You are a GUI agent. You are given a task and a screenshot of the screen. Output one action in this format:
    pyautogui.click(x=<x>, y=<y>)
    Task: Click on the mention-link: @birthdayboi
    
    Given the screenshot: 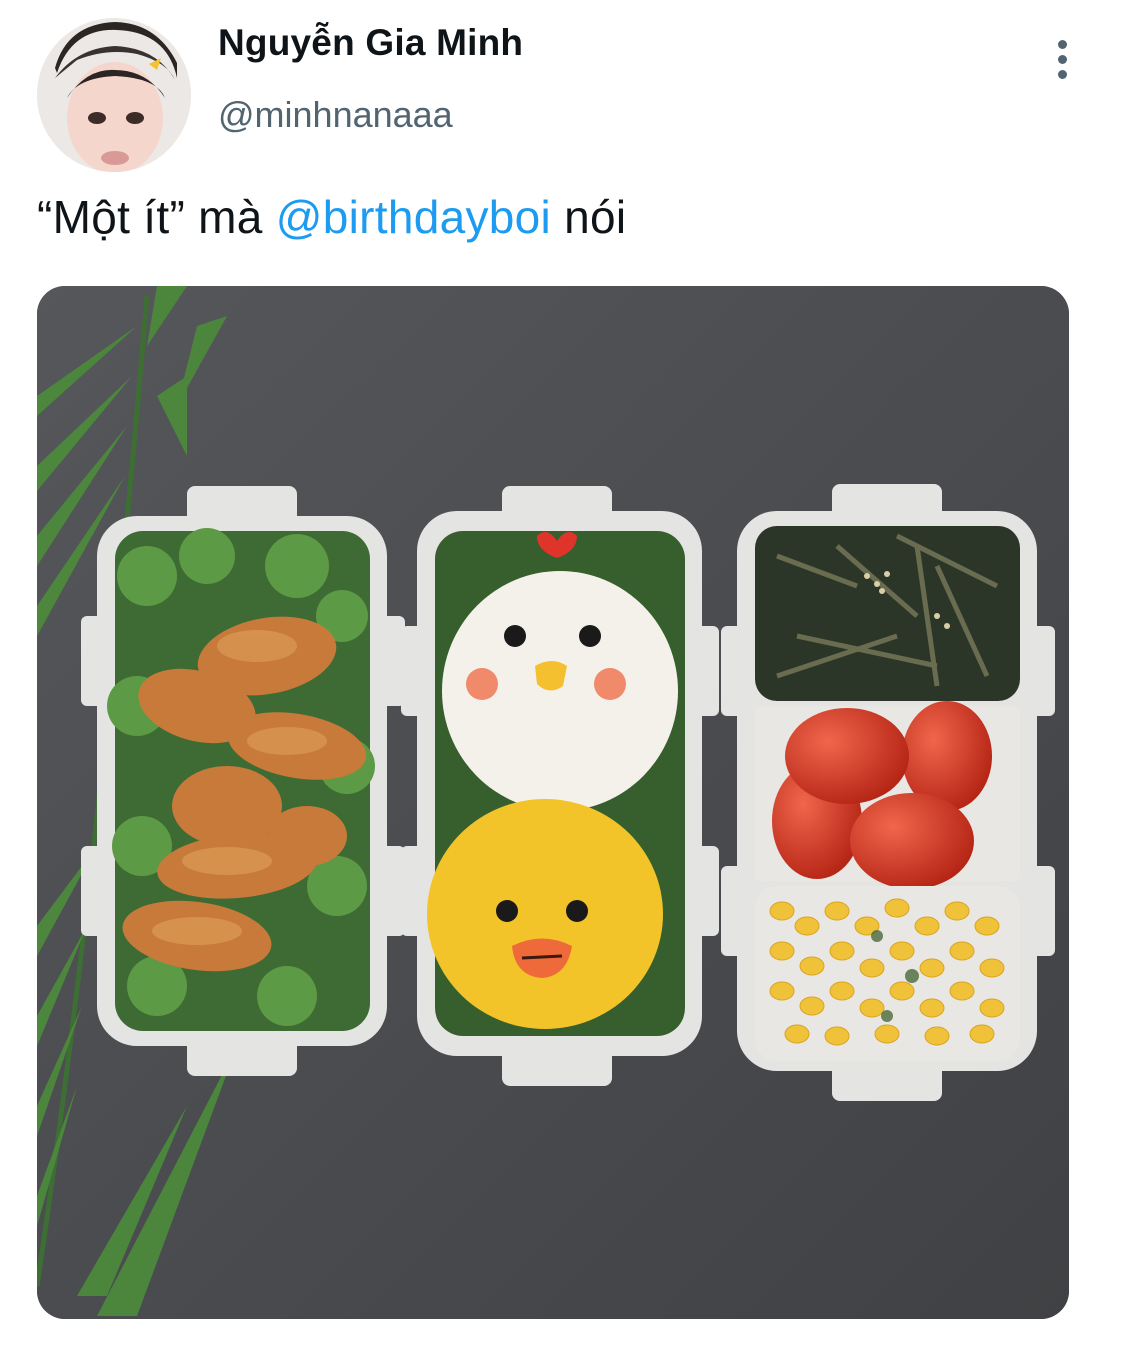 What is the action you would take?
    pyautogui.click(x=413, y=217)
    